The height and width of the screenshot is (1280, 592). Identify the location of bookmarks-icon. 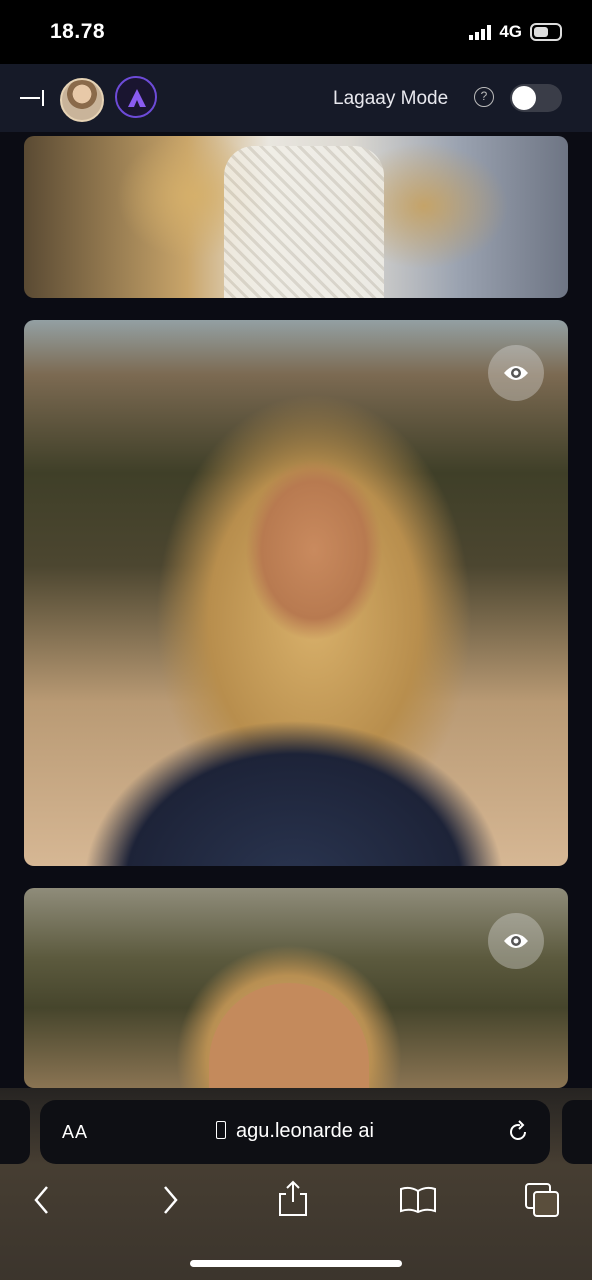
(418, 1200).